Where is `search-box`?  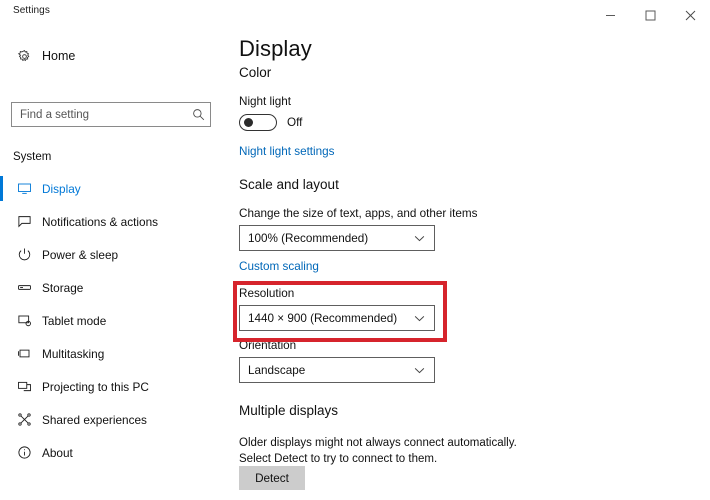 search-box is located at coordinates (111, 114).